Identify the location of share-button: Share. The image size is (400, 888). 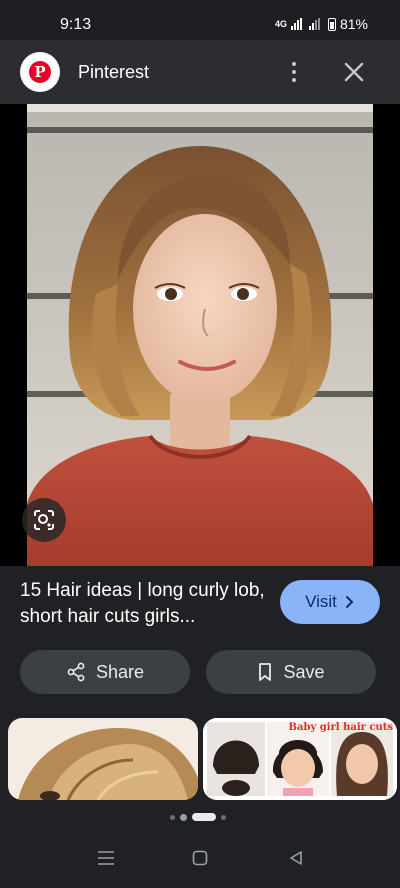
(105, 672).